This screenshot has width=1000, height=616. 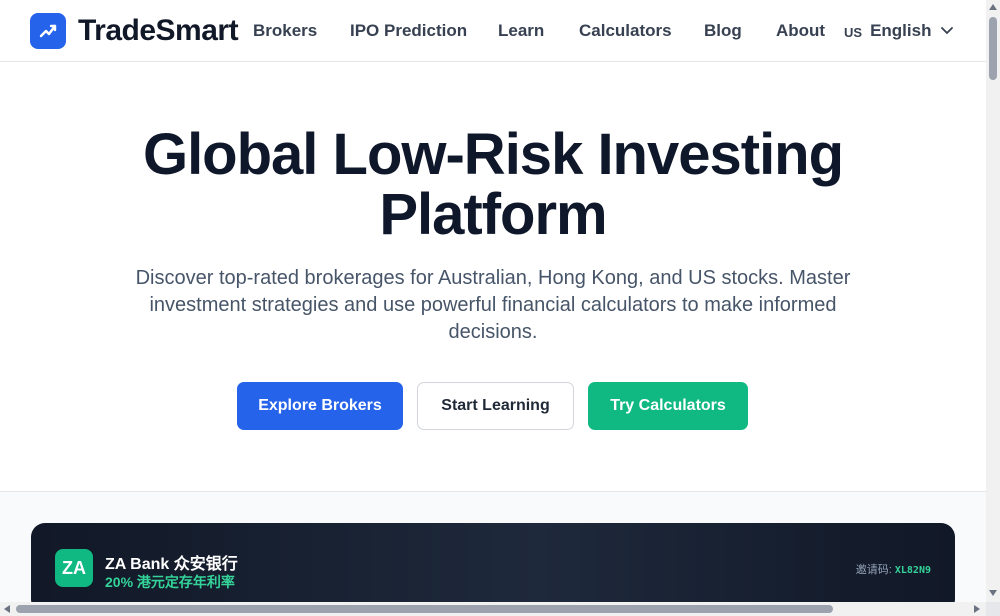 I want to click on promo-offer: 20% 港元定存年利率, so click(x=170, y=582).